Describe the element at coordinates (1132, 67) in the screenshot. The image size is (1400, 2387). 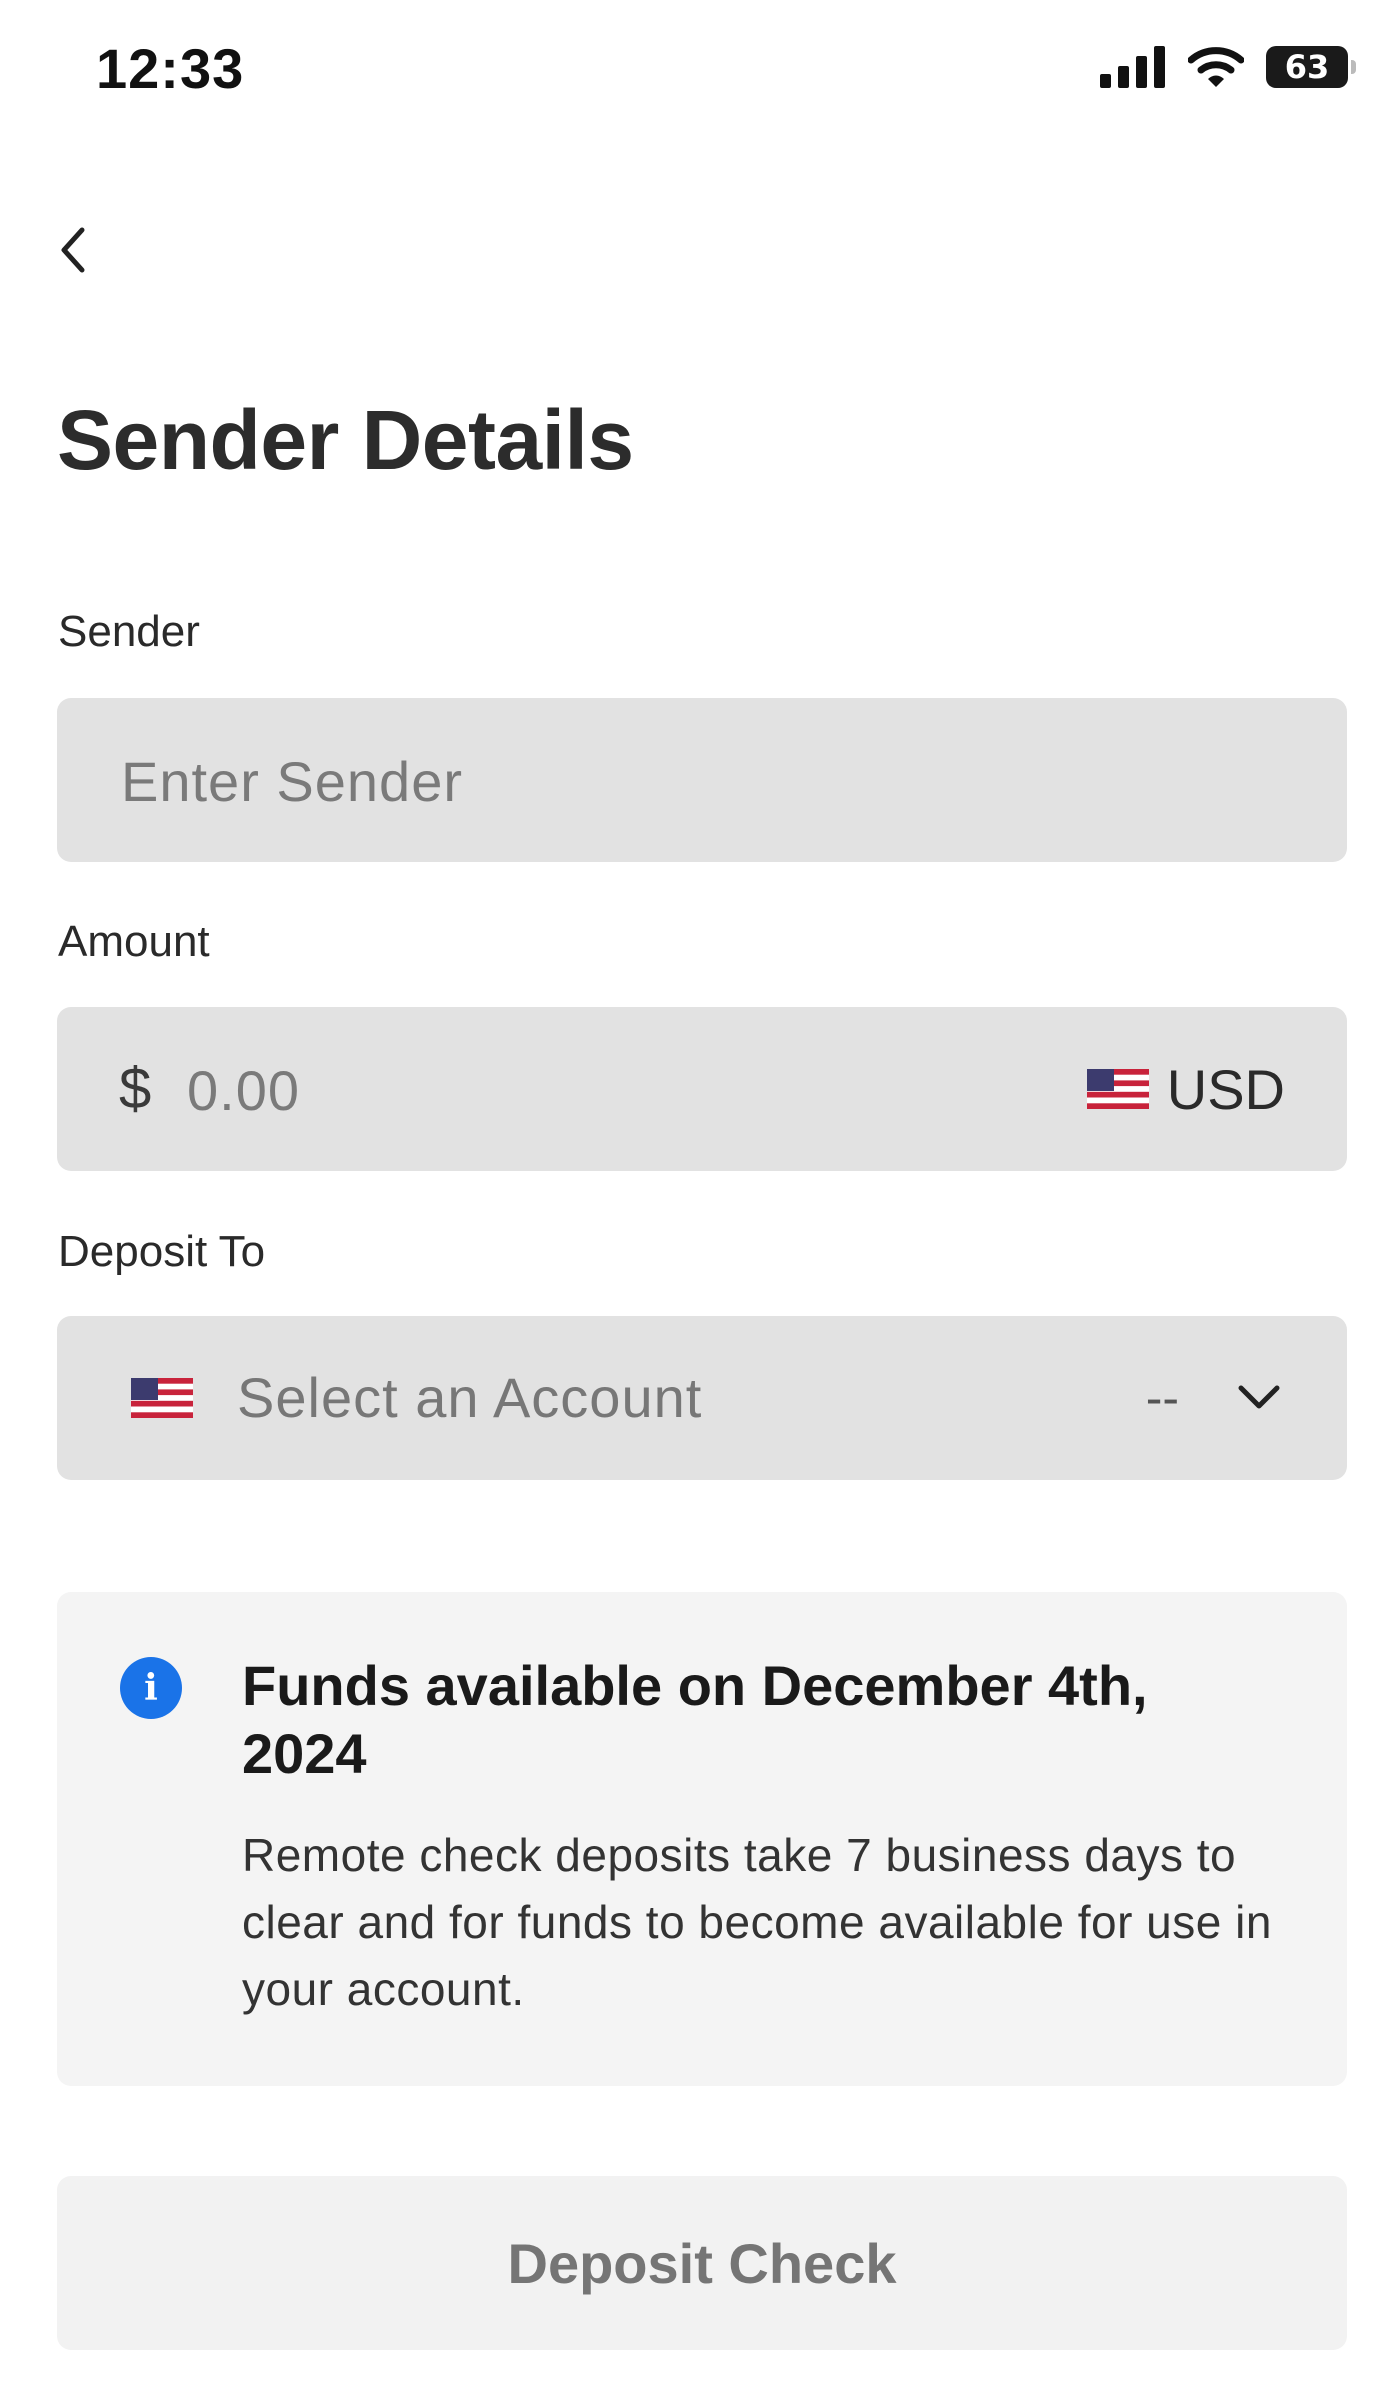
I see `signal-icon` at that location.